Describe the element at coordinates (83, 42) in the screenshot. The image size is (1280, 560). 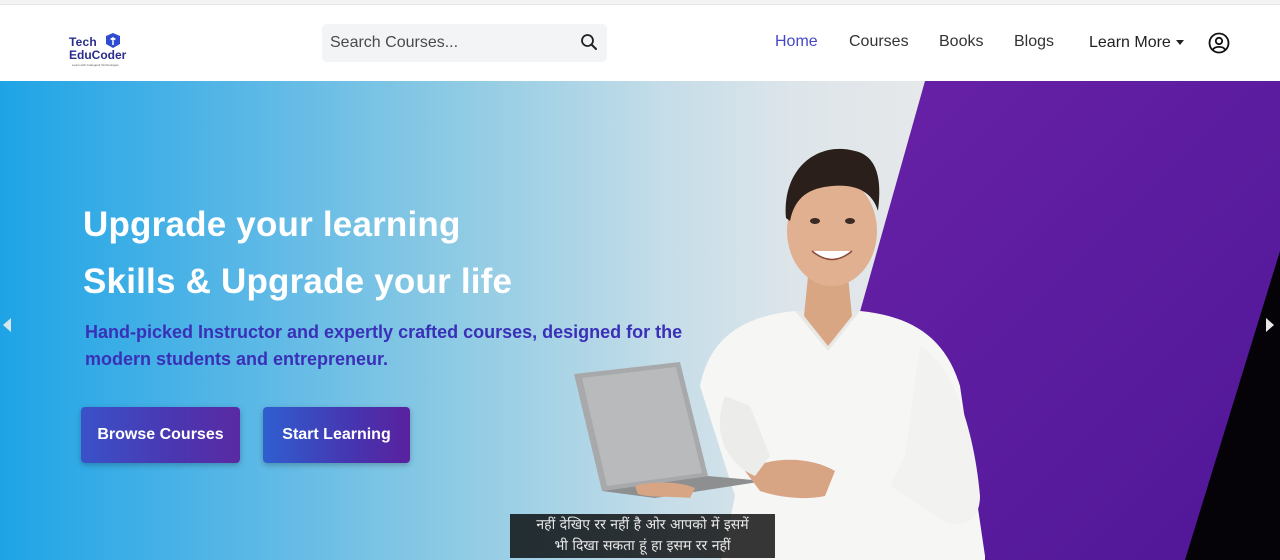
I see `brand-line1: Tech` at that location.